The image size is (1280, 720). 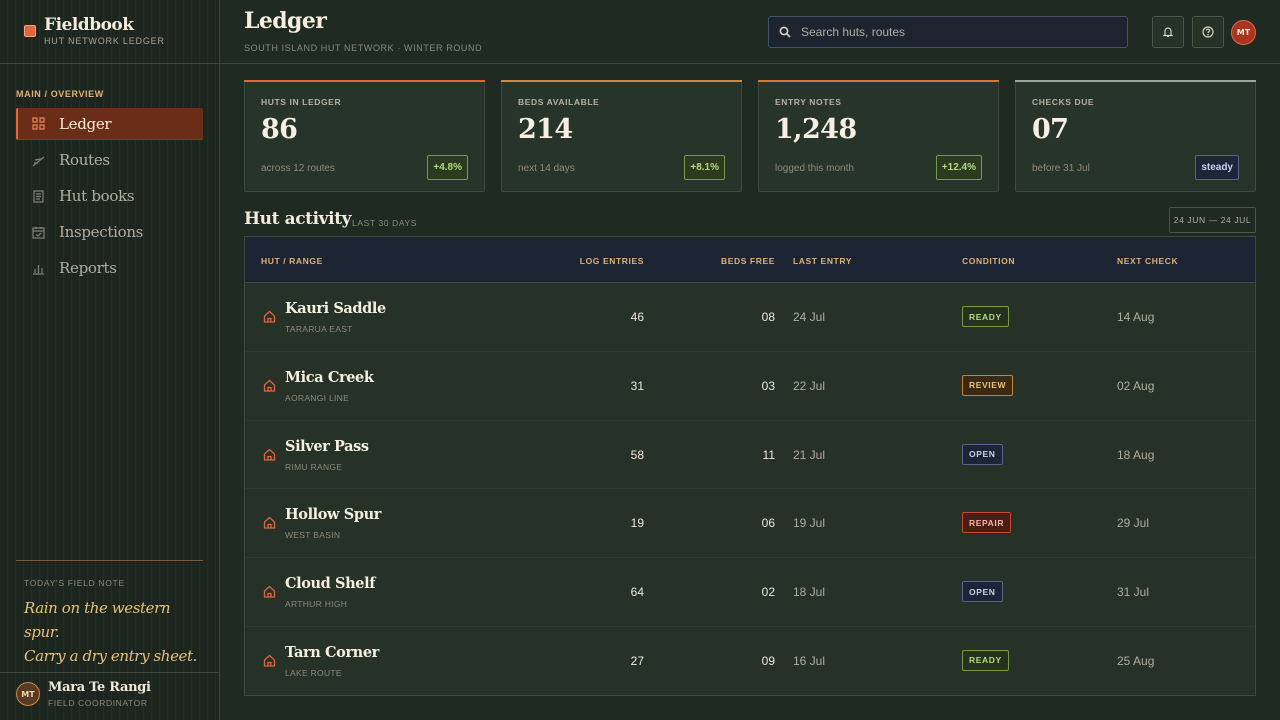 I want to click on hut-range: RIMU RANGE, so click(x=314, y=466).